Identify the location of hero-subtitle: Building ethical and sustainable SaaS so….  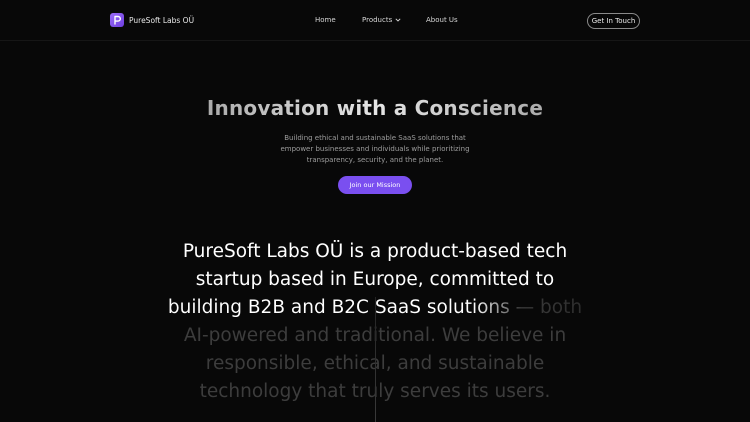
(375, 149).